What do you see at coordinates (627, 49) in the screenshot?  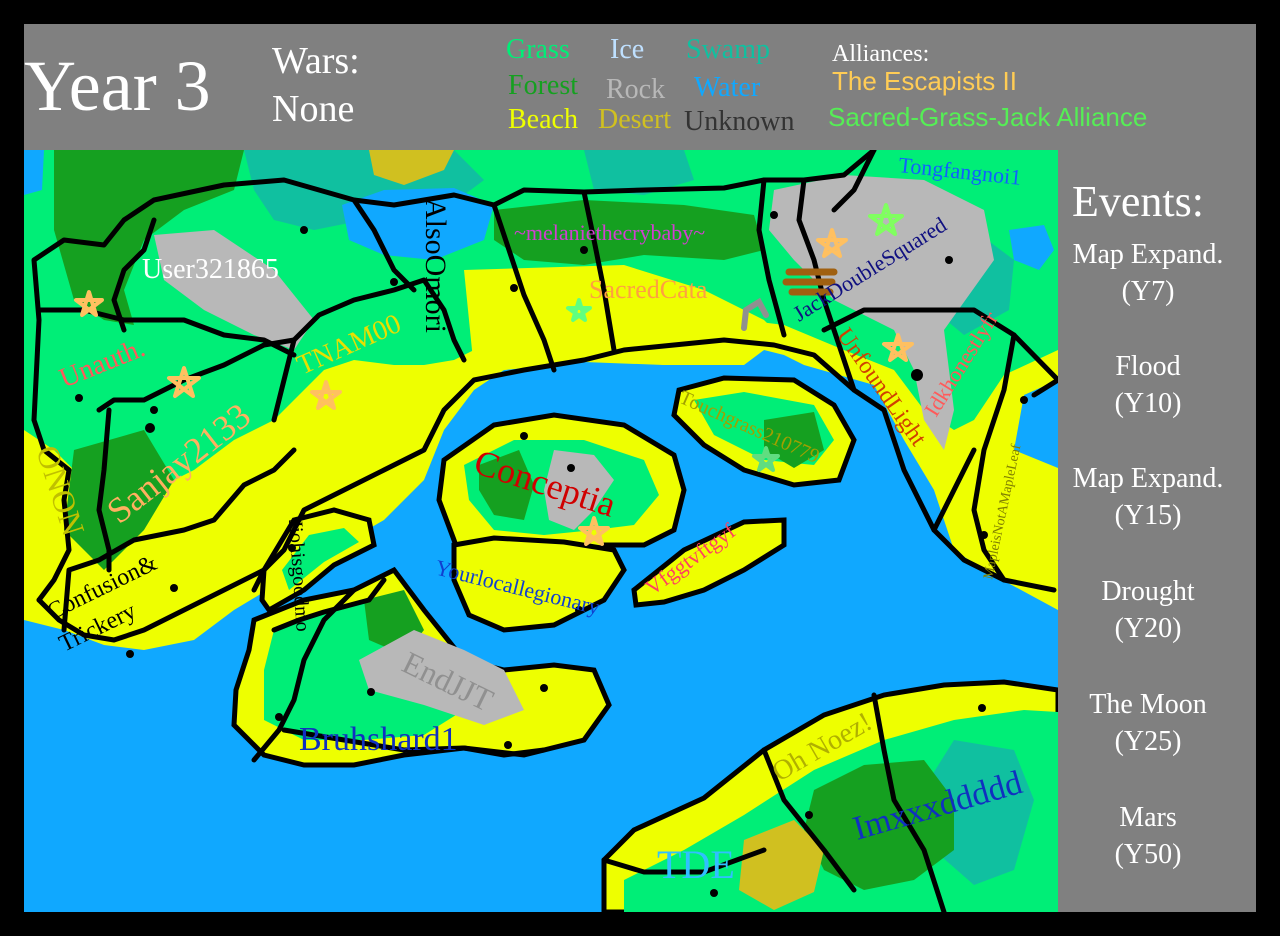 I see `legend-item-ice: Ice` at bounding box center [627, 49].